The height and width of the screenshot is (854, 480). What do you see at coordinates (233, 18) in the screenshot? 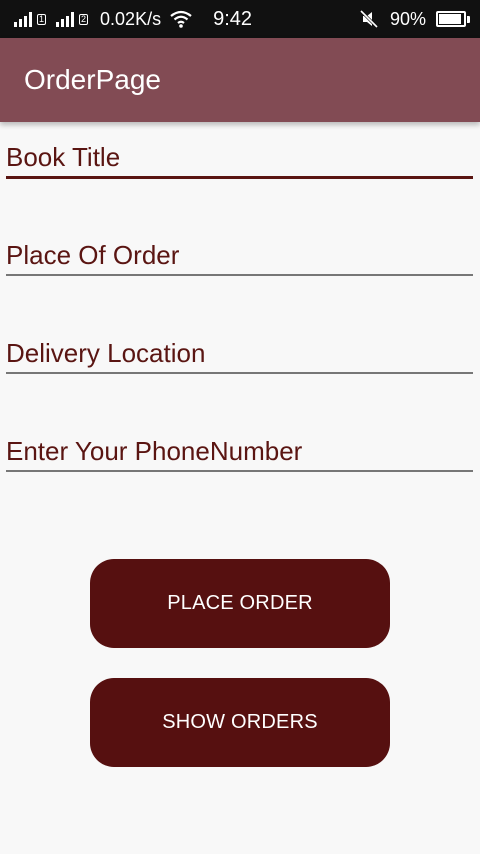
I see `clock: 9:42` at bounding box center [233, 18].